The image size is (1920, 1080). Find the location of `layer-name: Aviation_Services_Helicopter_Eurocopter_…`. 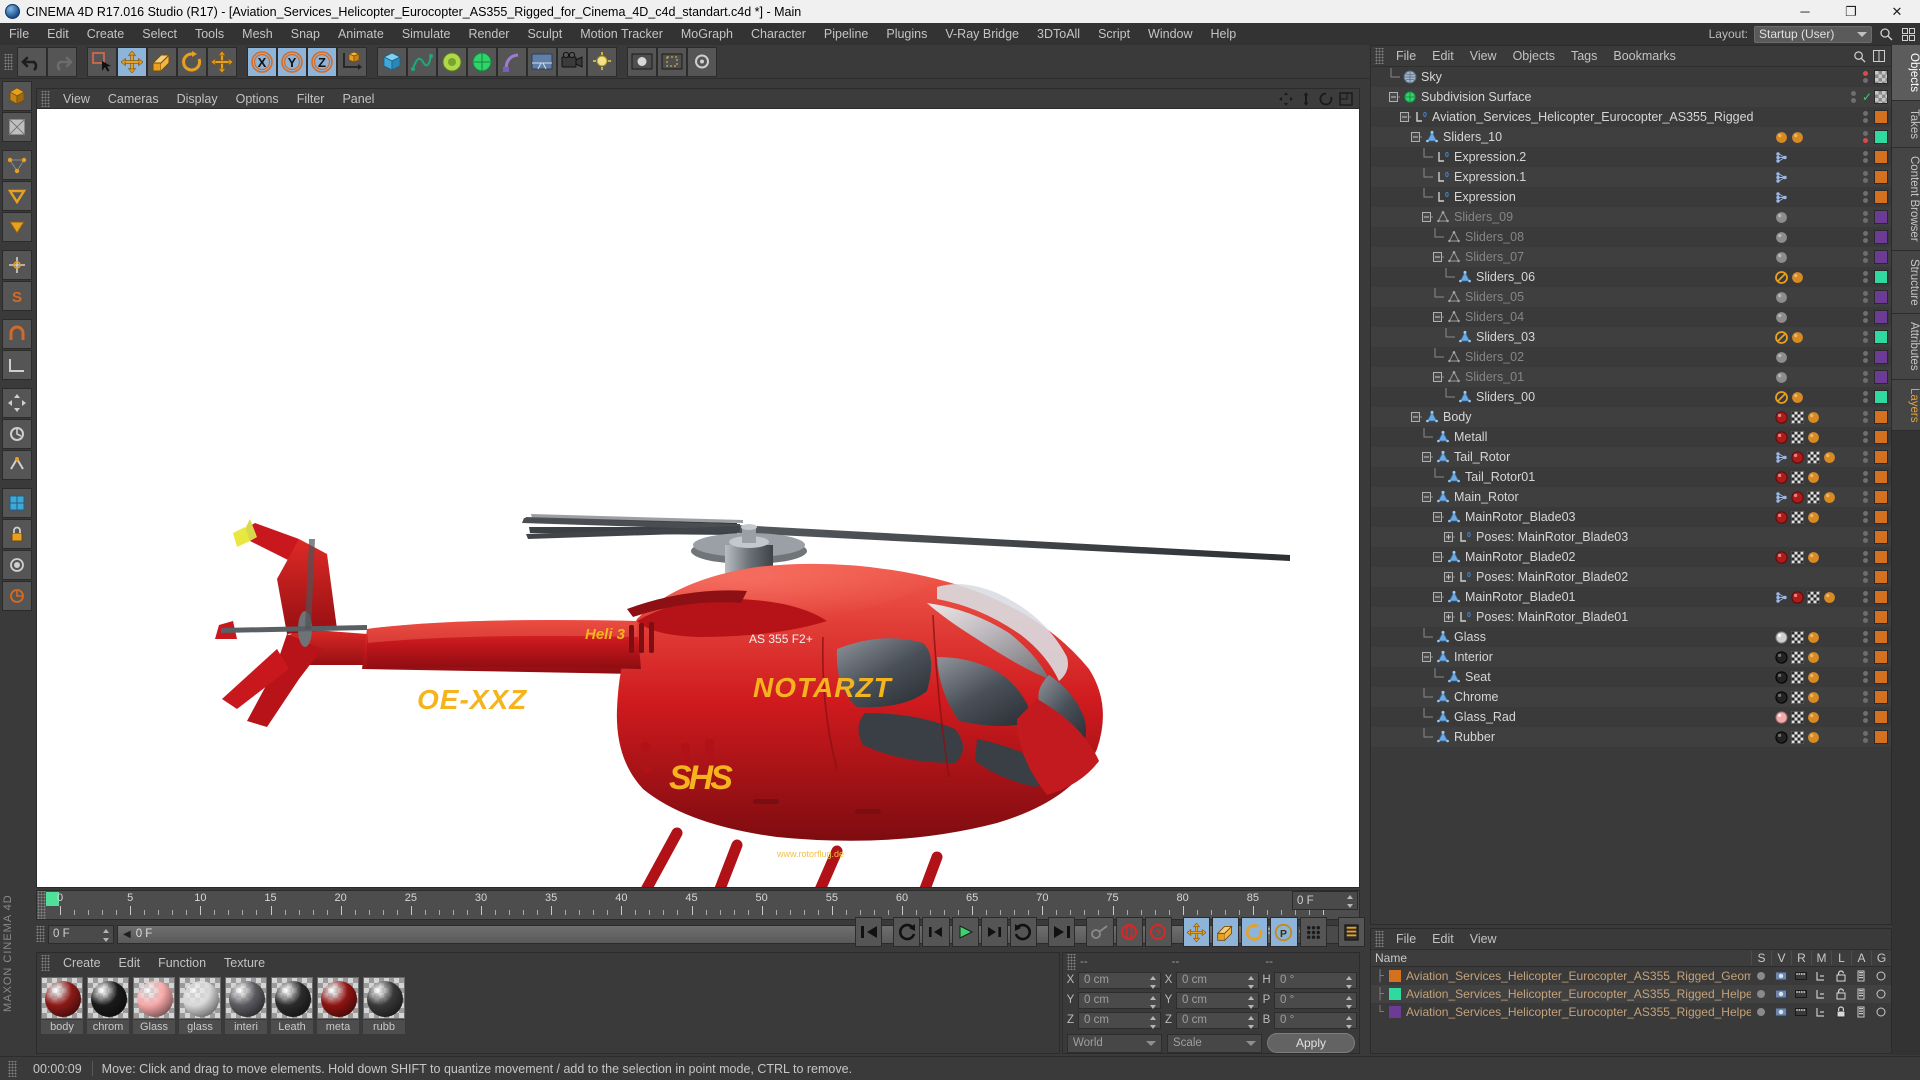

layer-name: Aviation_Services_Helicopter_Eurocopter_… is located at coordinates (1578, 976).